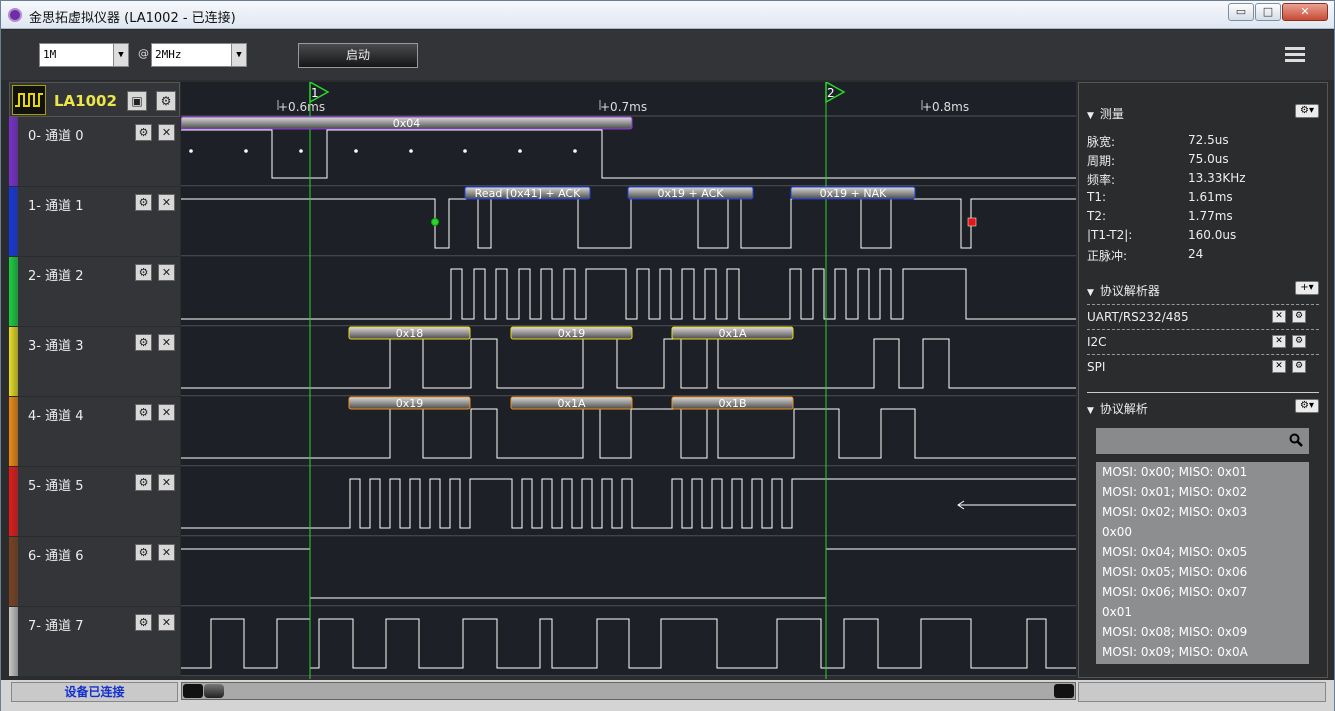 The height and width of the screenshot is (711, 1335). Describe the element at coordinates (1202, 652) in the screenshot. I see `decode-item: MOSI: 0x09; MISO: 0x0A` at that location.